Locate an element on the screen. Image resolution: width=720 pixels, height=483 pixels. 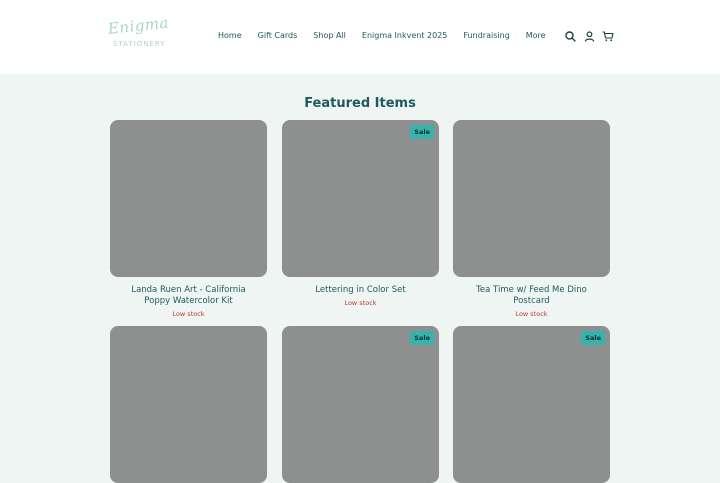
featured-section-title: Featured Items is located at coordinates (360, 103).